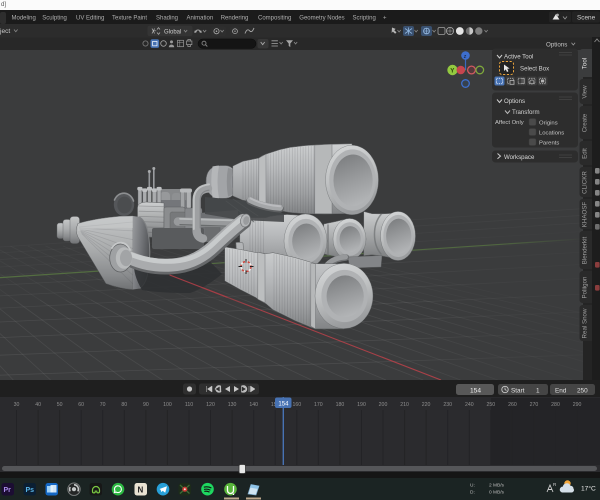 The image size is (600, 500). Describe the element at coordinates (469, 405) in the screenshot. I see `svg-text: 240` at that location.